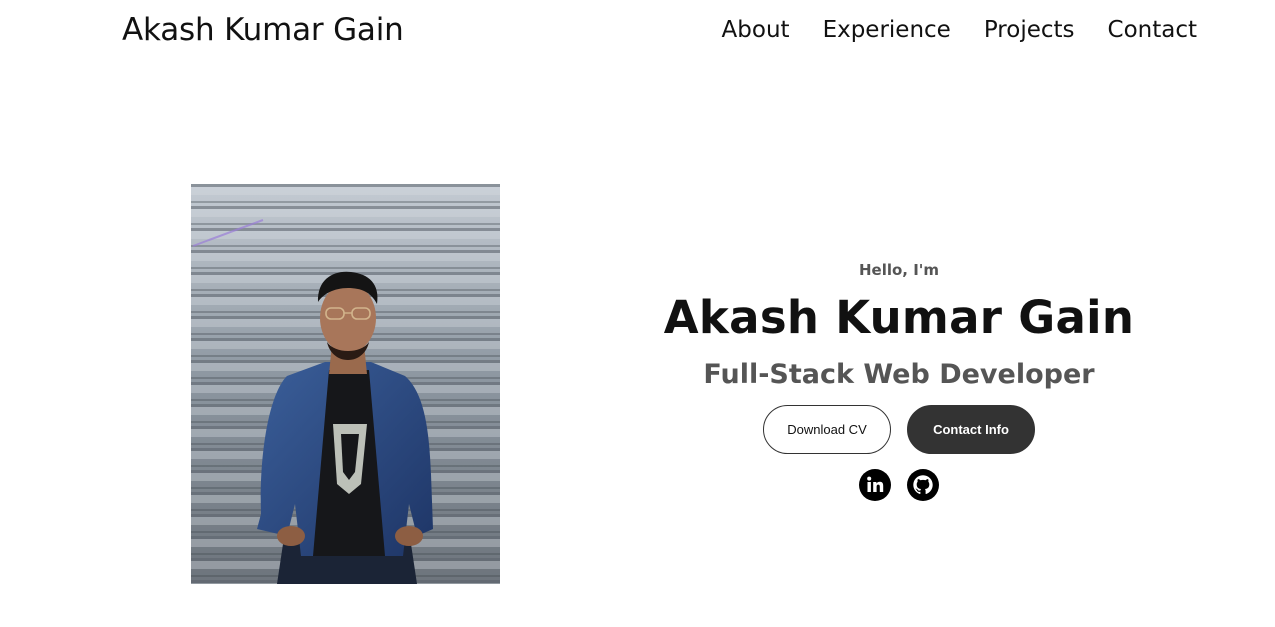 Image resolution: width=1275 pixels, height=627 pixels. What do you see at coordinates (923, 485) in the screenshot?
I see `github-icon` at bounding box center [923, 485].